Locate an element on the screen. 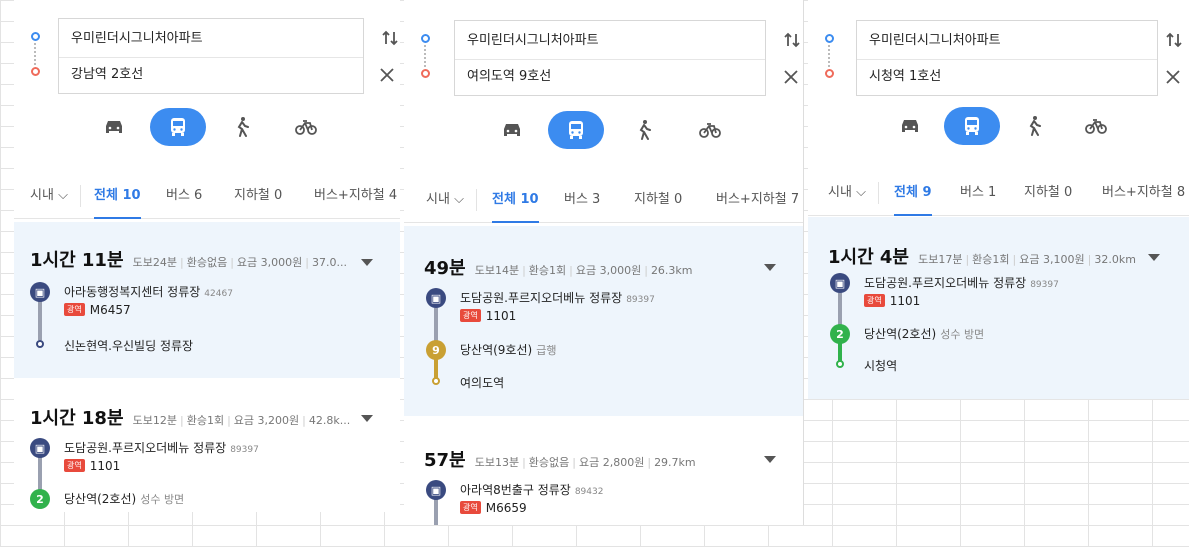  route-tabs: 시내 ⌵ 전체 10 버스 3 지하철 0 버스+지하철 7 is located at coordinates (603, 201).